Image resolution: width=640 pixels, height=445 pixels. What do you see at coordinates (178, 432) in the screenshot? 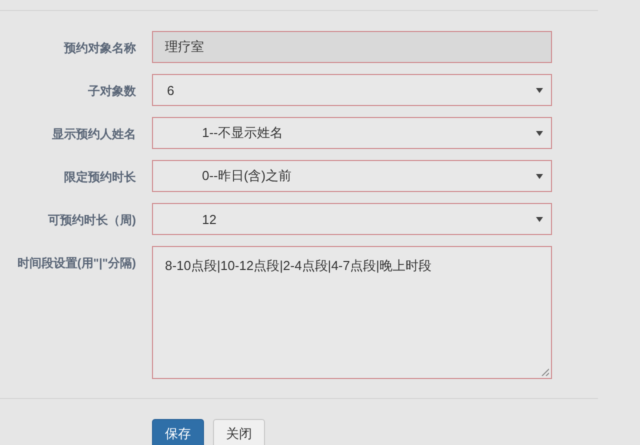
I see `save-button: 保存` at bounding box center [178, 432].